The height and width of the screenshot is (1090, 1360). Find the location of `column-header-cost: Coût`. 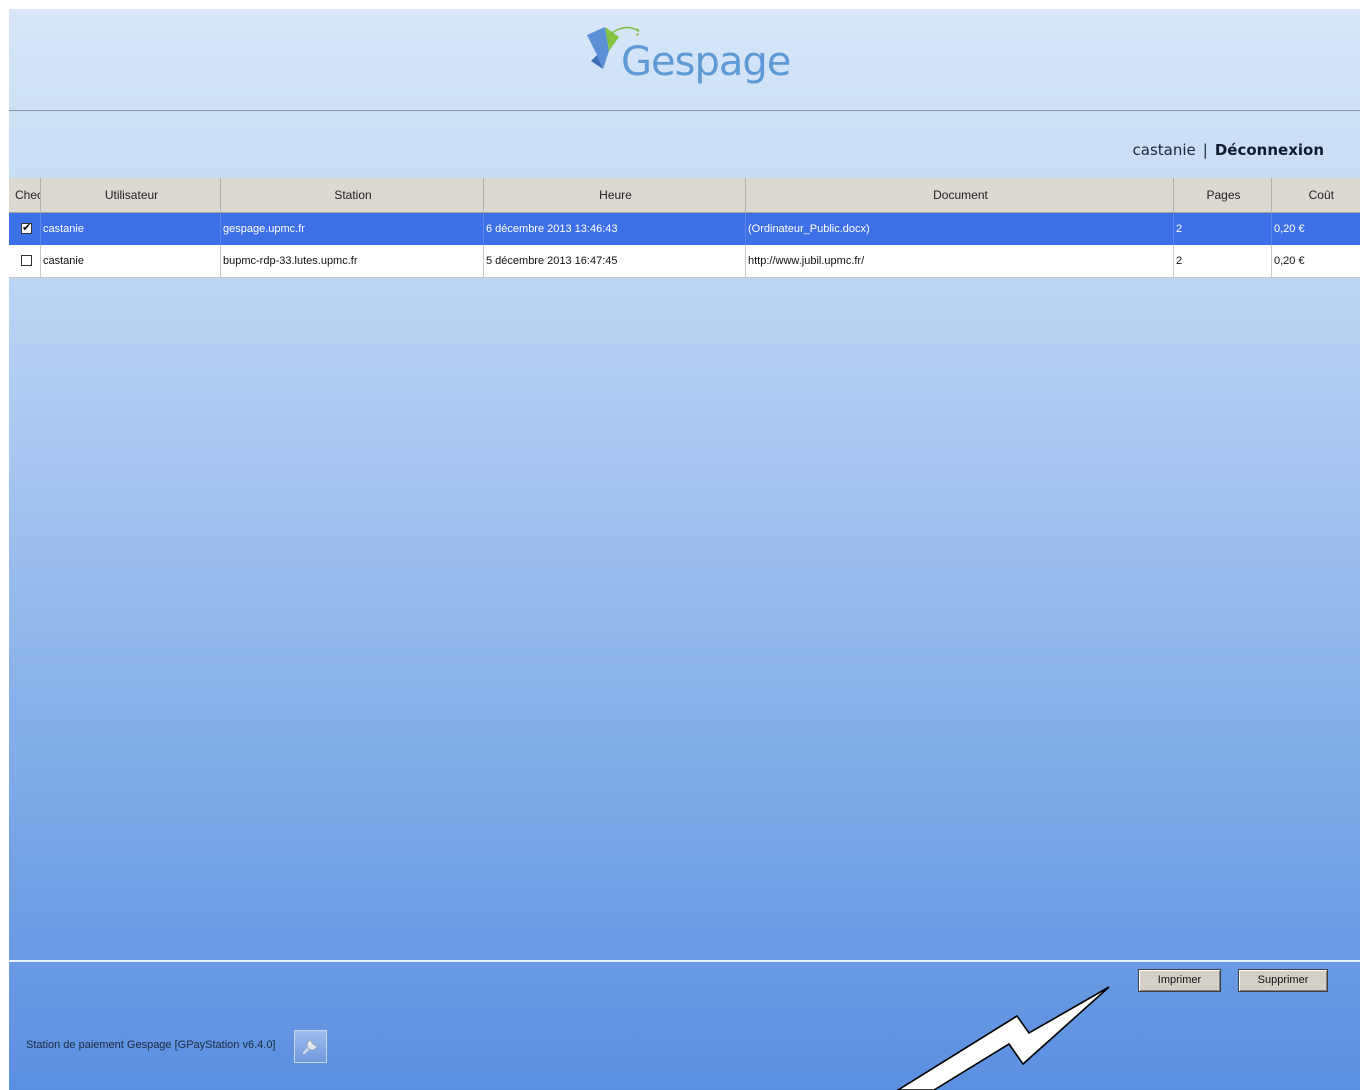

column-header-cost: Coût is located at coordinates (1316, 195).